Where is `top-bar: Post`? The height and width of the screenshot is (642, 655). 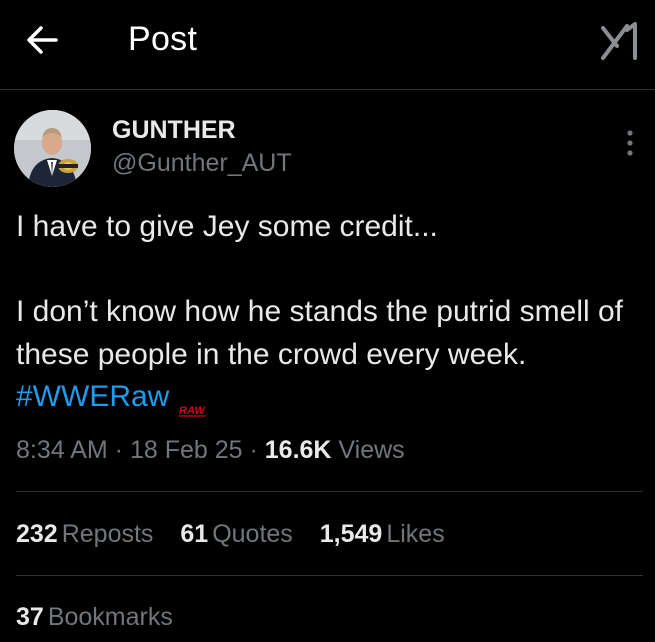 top-bar: Post is located at coordinates (327, 45).